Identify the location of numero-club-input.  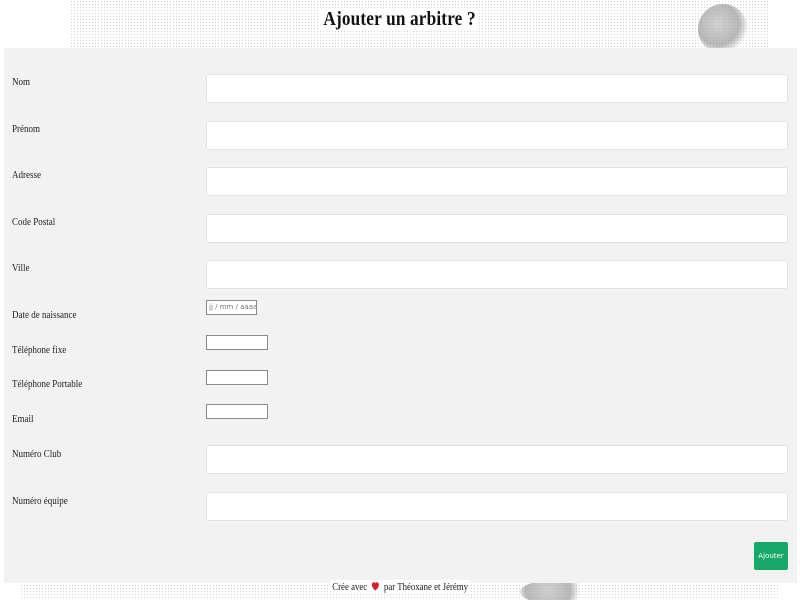
(497, 459).